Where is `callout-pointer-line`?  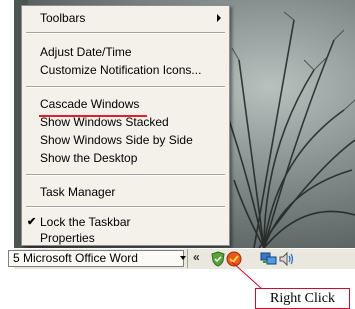 callout-pointer-line is located at coordinates (247, 275).